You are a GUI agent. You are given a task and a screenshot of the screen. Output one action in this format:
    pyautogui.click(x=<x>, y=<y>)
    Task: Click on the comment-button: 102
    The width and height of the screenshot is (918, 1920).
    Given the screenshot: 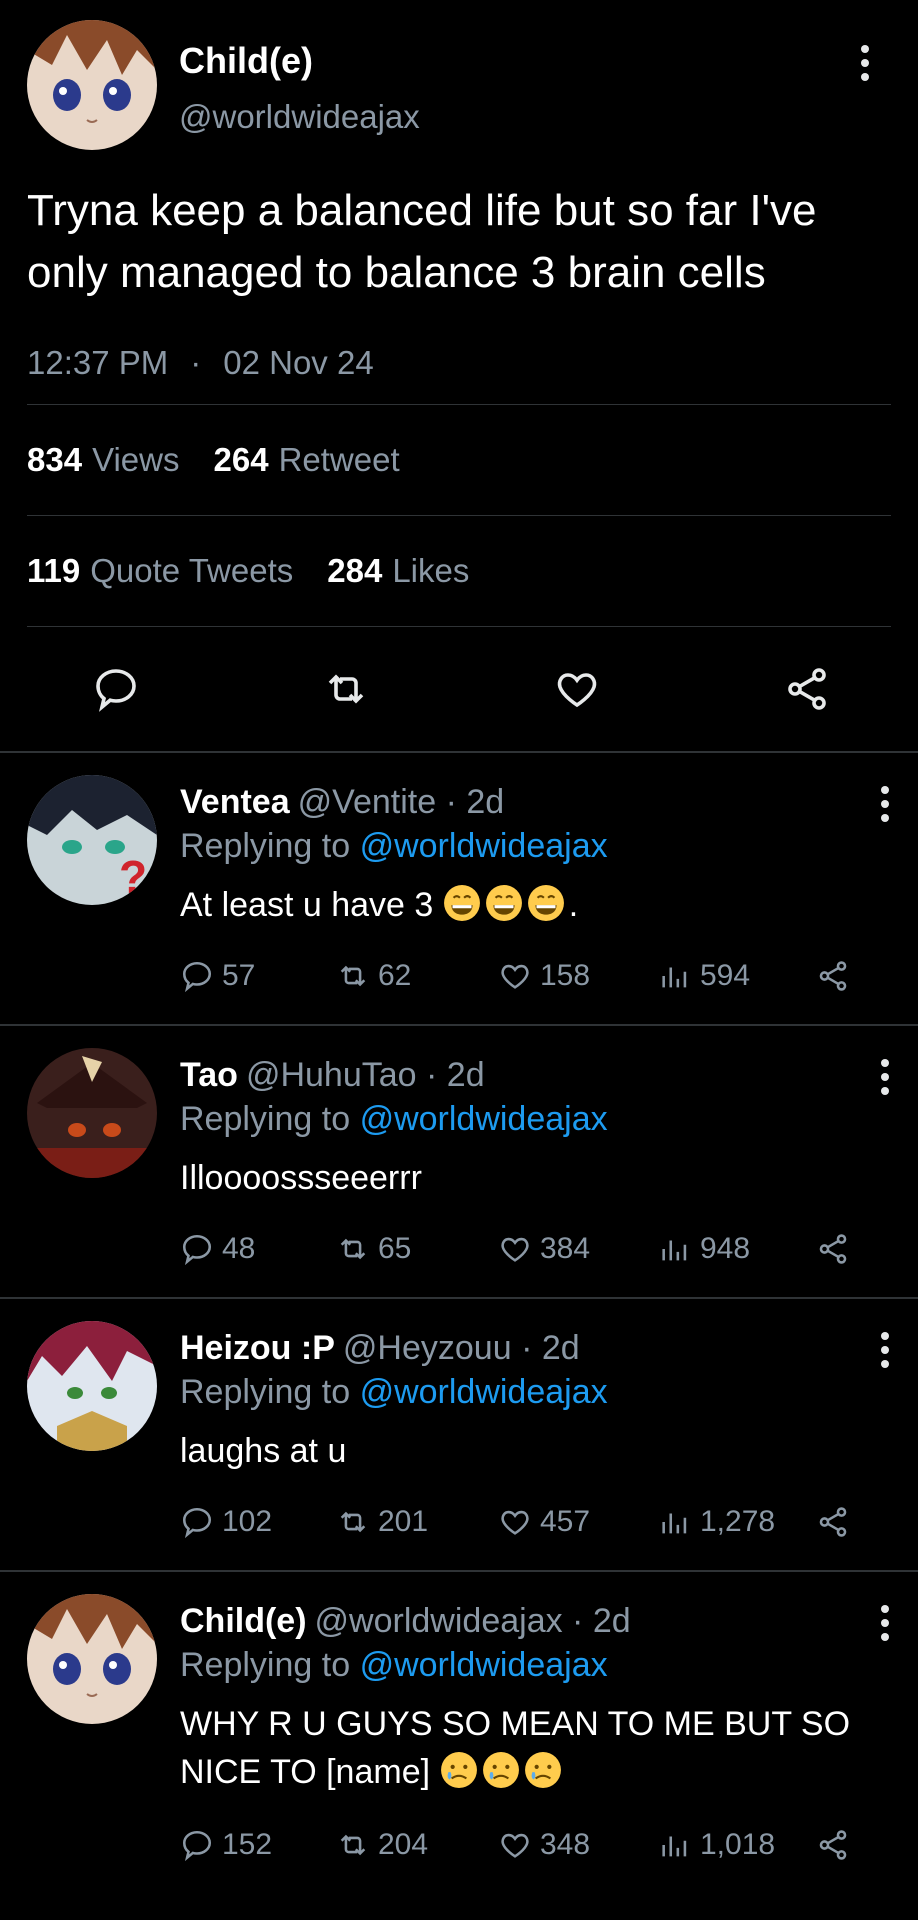 What is the action you would take?
    pyautogui.click(x=226, y=1522)
    